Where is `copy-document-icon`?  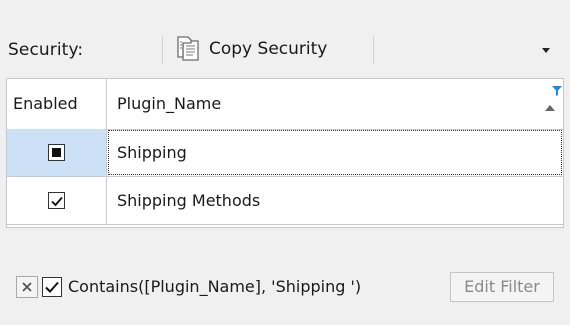 copy-document-icon is located at coordinates (188, 49).